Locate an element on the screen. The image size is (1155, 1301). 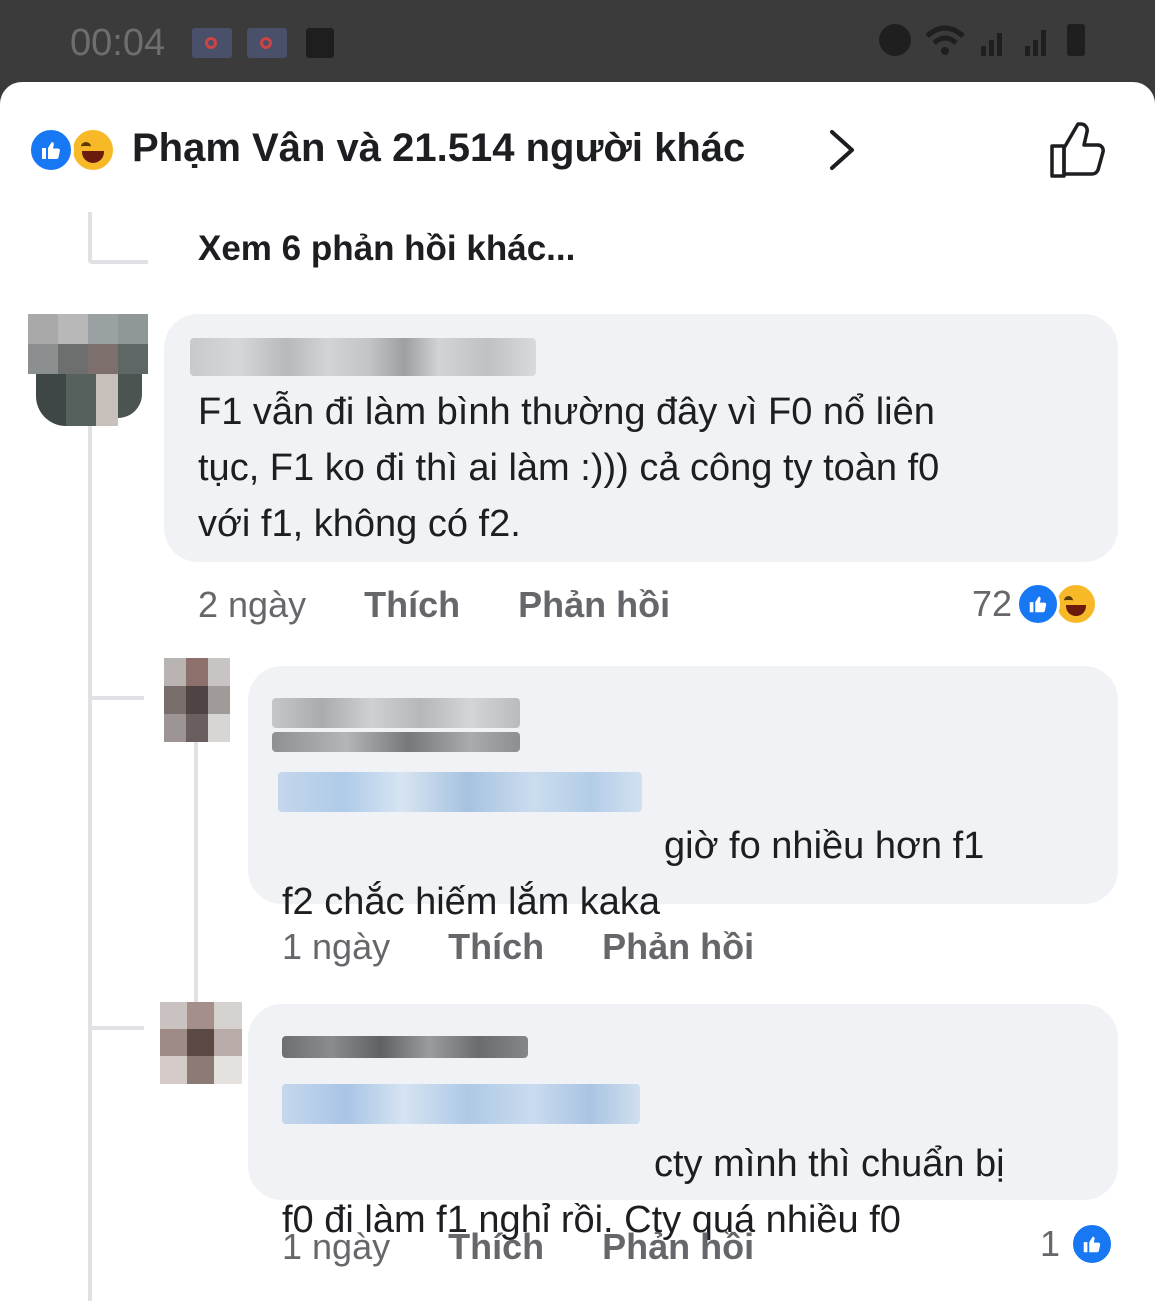
reactions-summary: Phạm Vân và 21.514 người khác is located at coordinates (438, 148).